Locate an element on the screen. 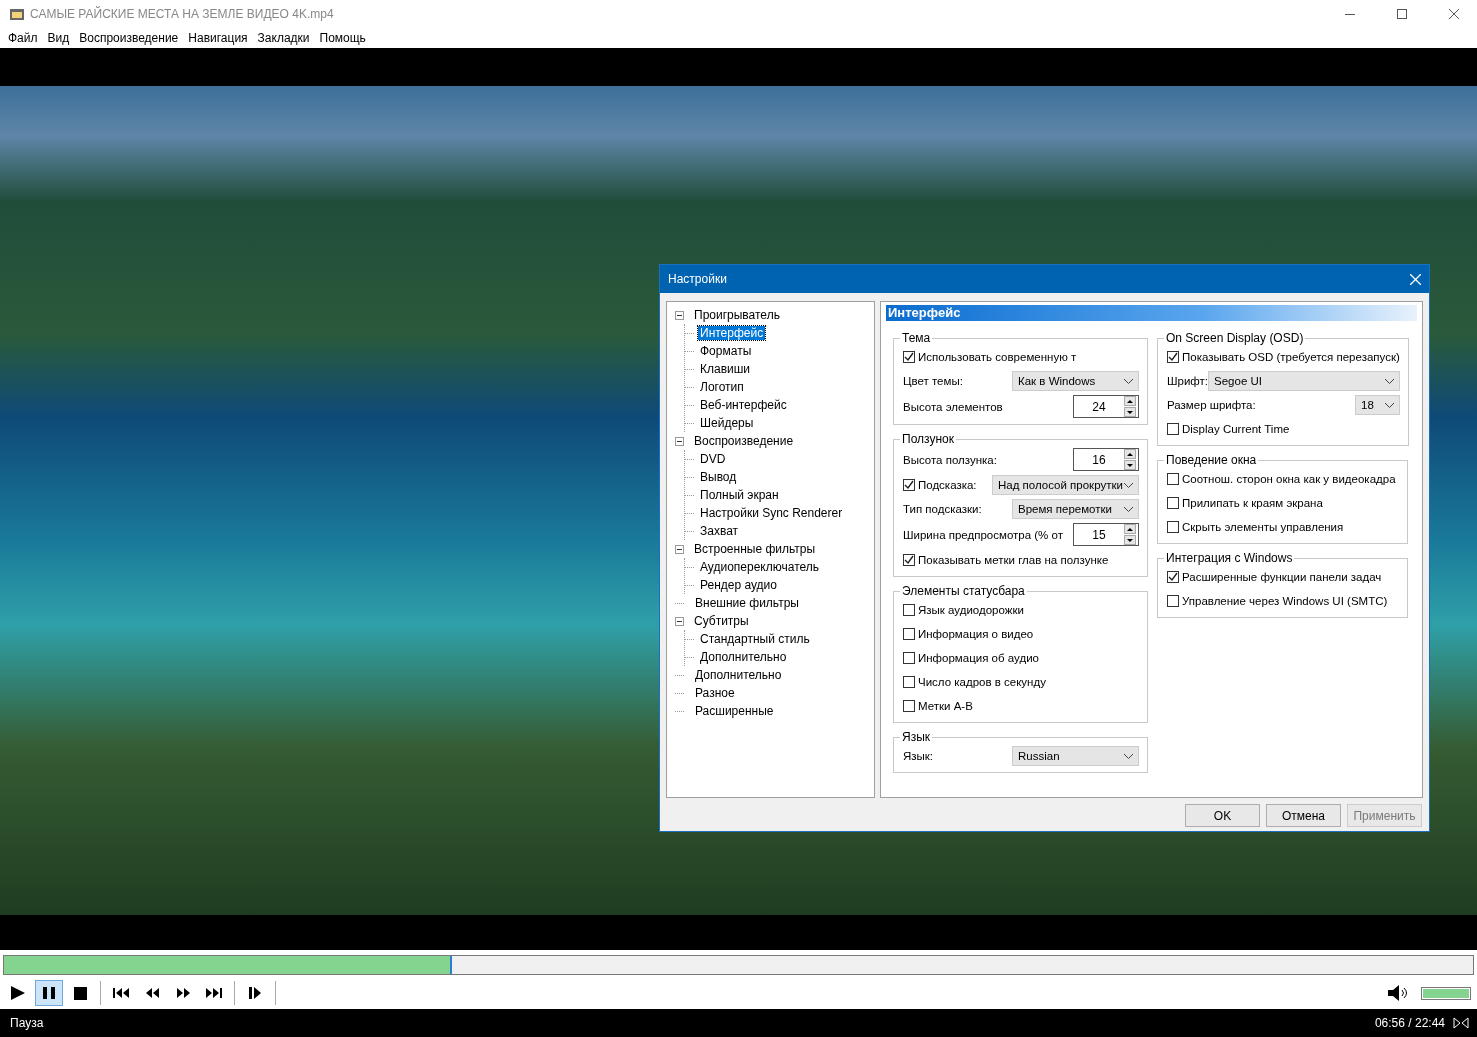 The width and height of the screenshot is (1477, 1037). dropdown: 18 is located at coordinates (1378, 405).